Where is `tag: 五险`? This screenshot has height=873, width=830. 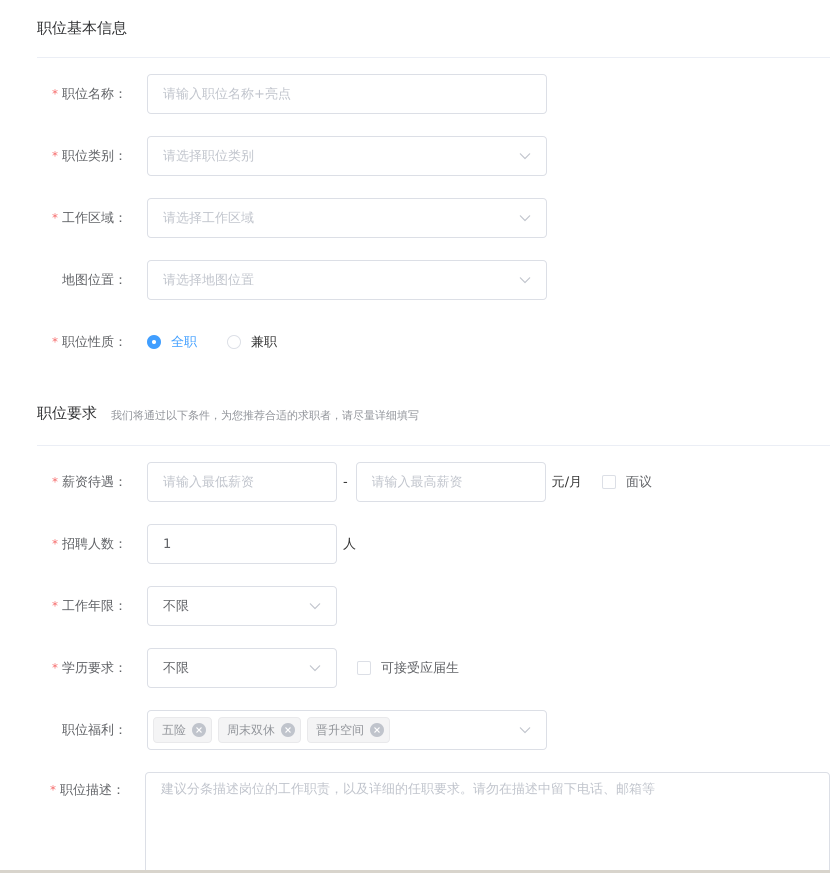 tag: 五险 is located at coordinates (182, 730).